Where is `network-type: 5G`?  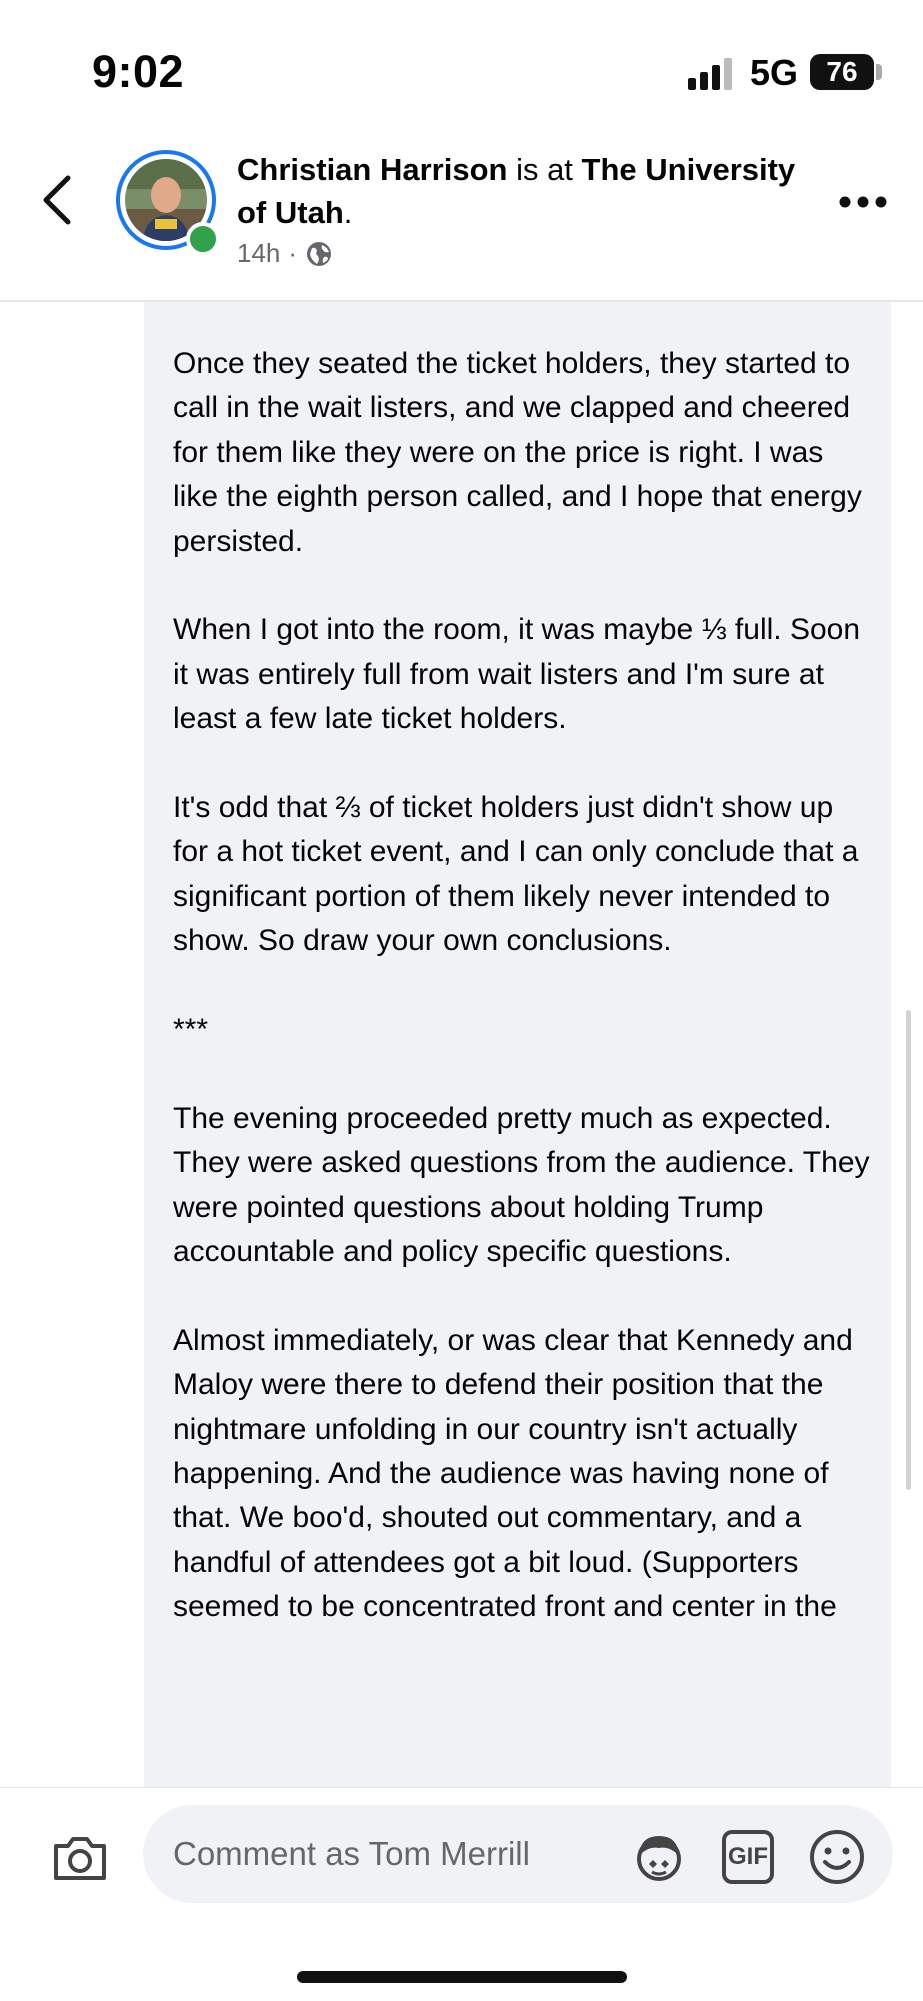 network-type: 5G is located at coordinates (774, 72).